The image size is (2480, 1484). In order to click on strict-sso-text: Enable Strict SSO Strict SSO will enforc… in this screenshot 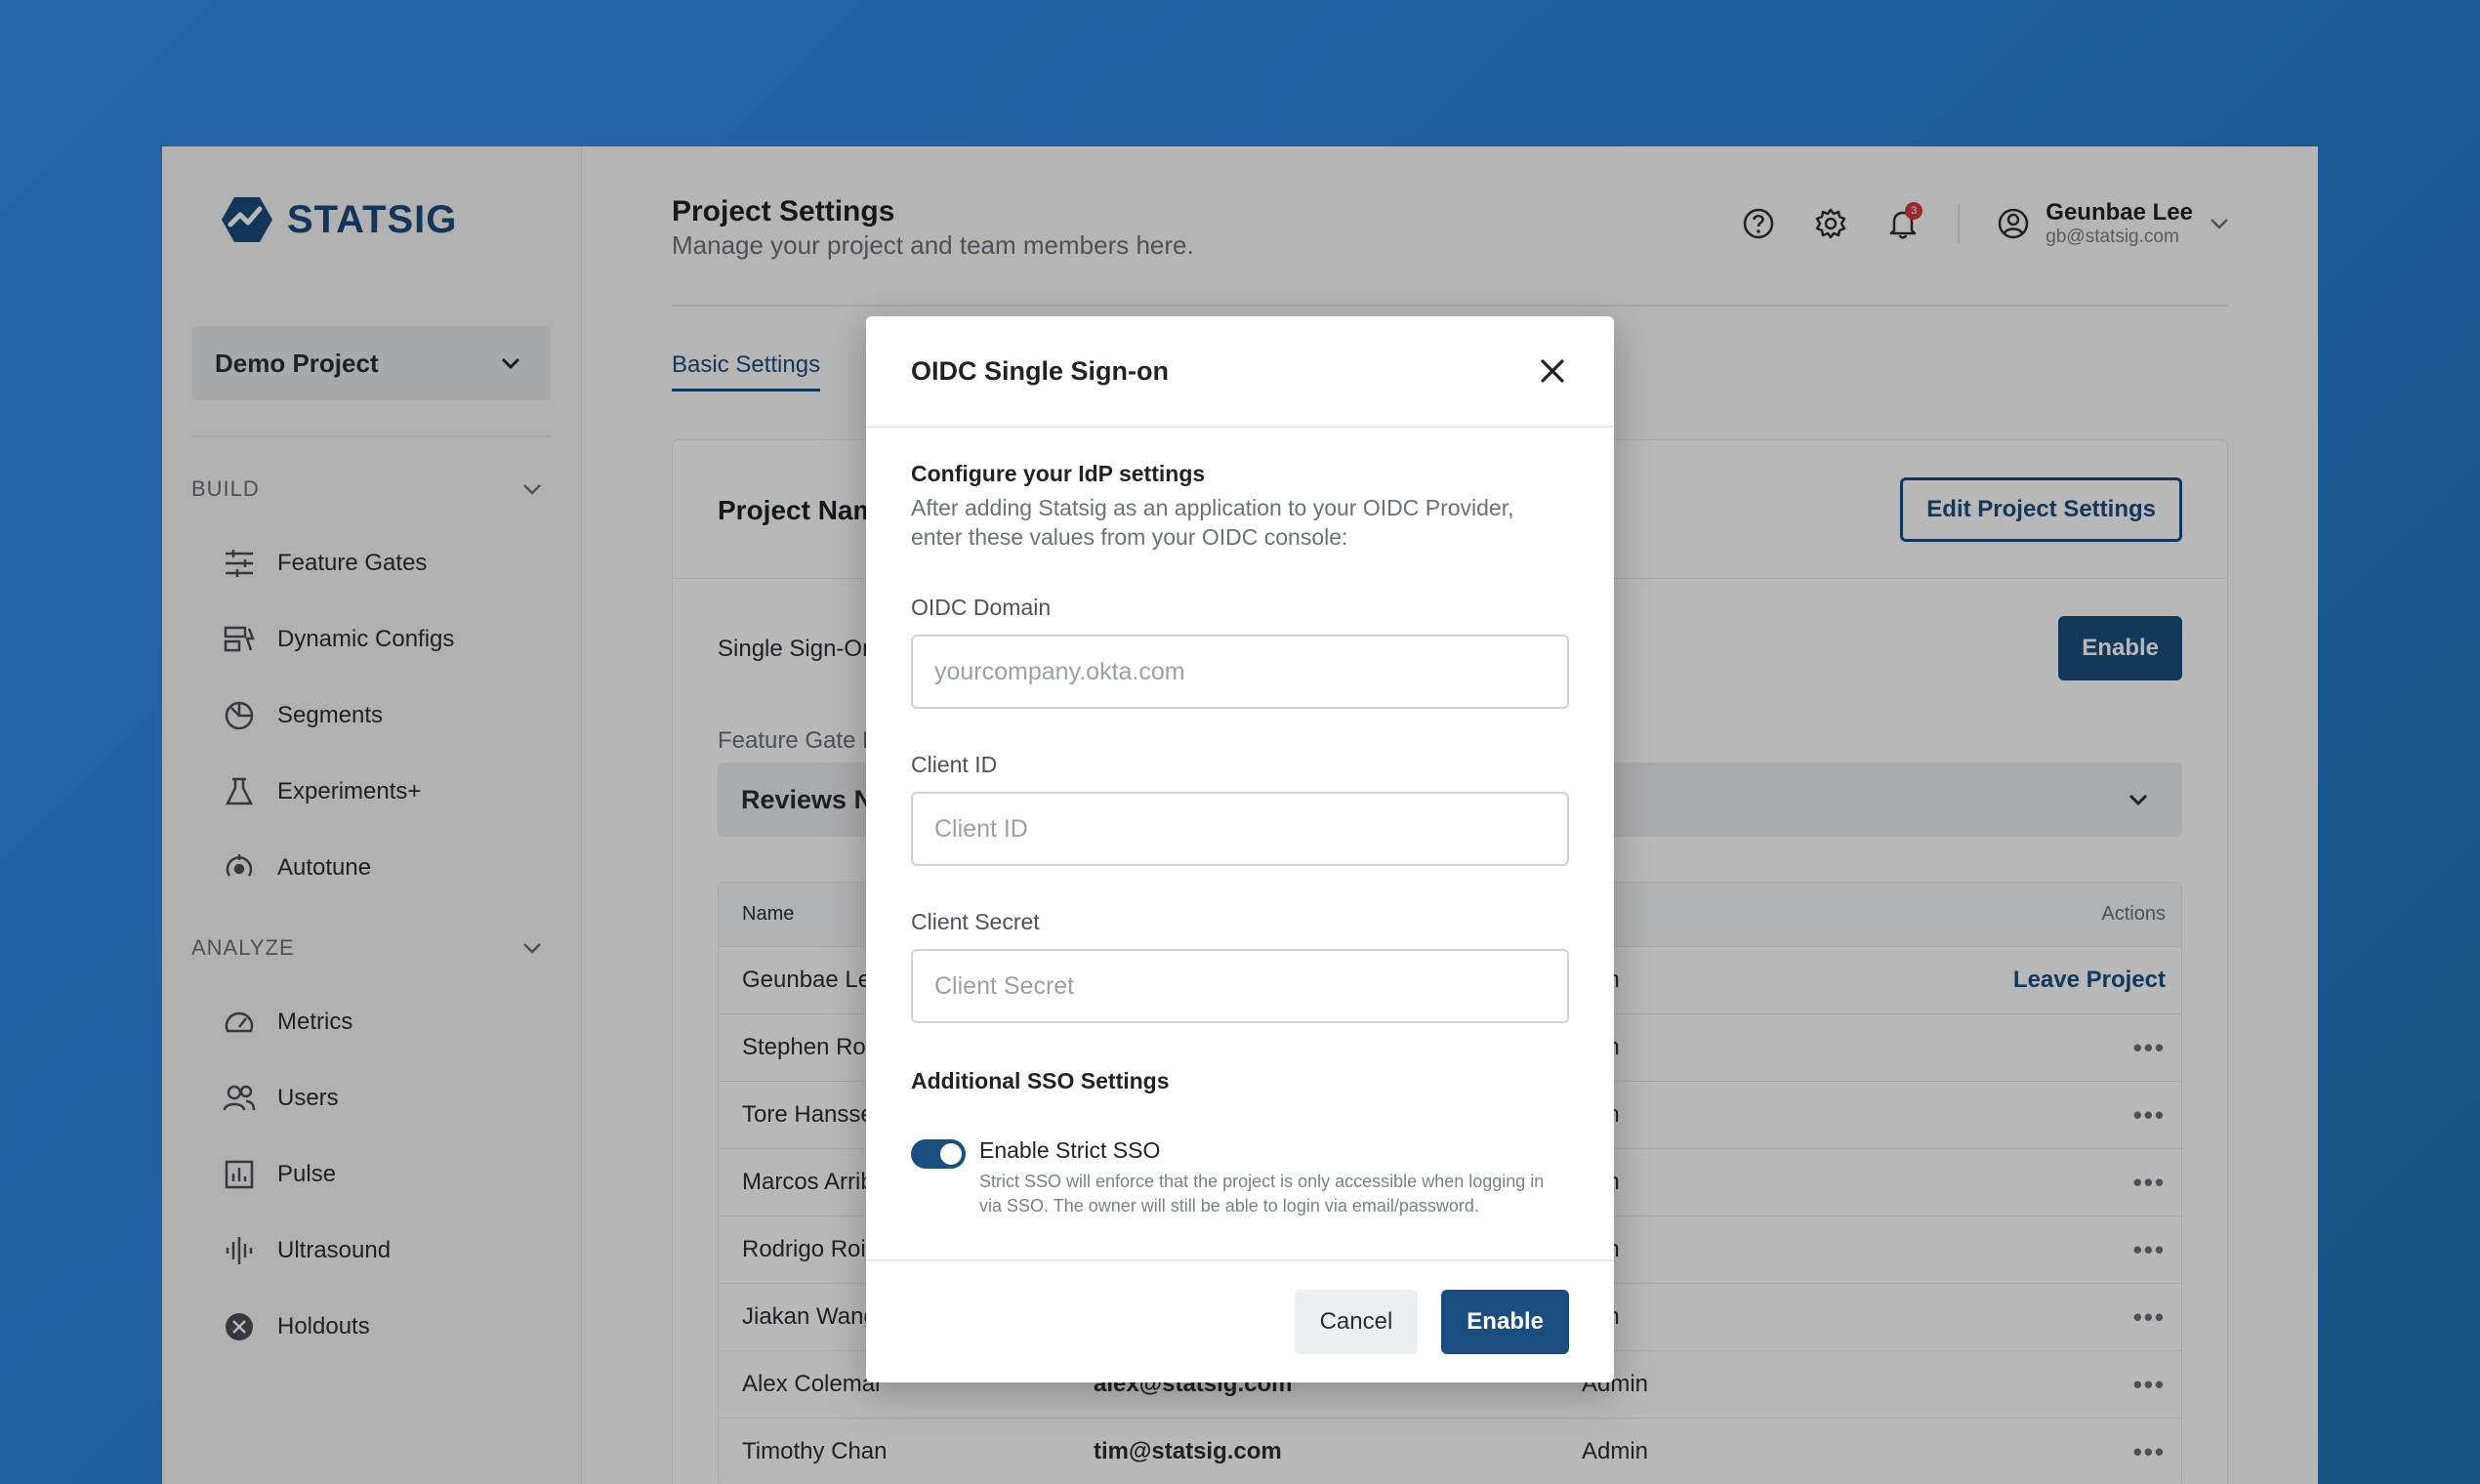, I will do `click(1274, 1178)`.